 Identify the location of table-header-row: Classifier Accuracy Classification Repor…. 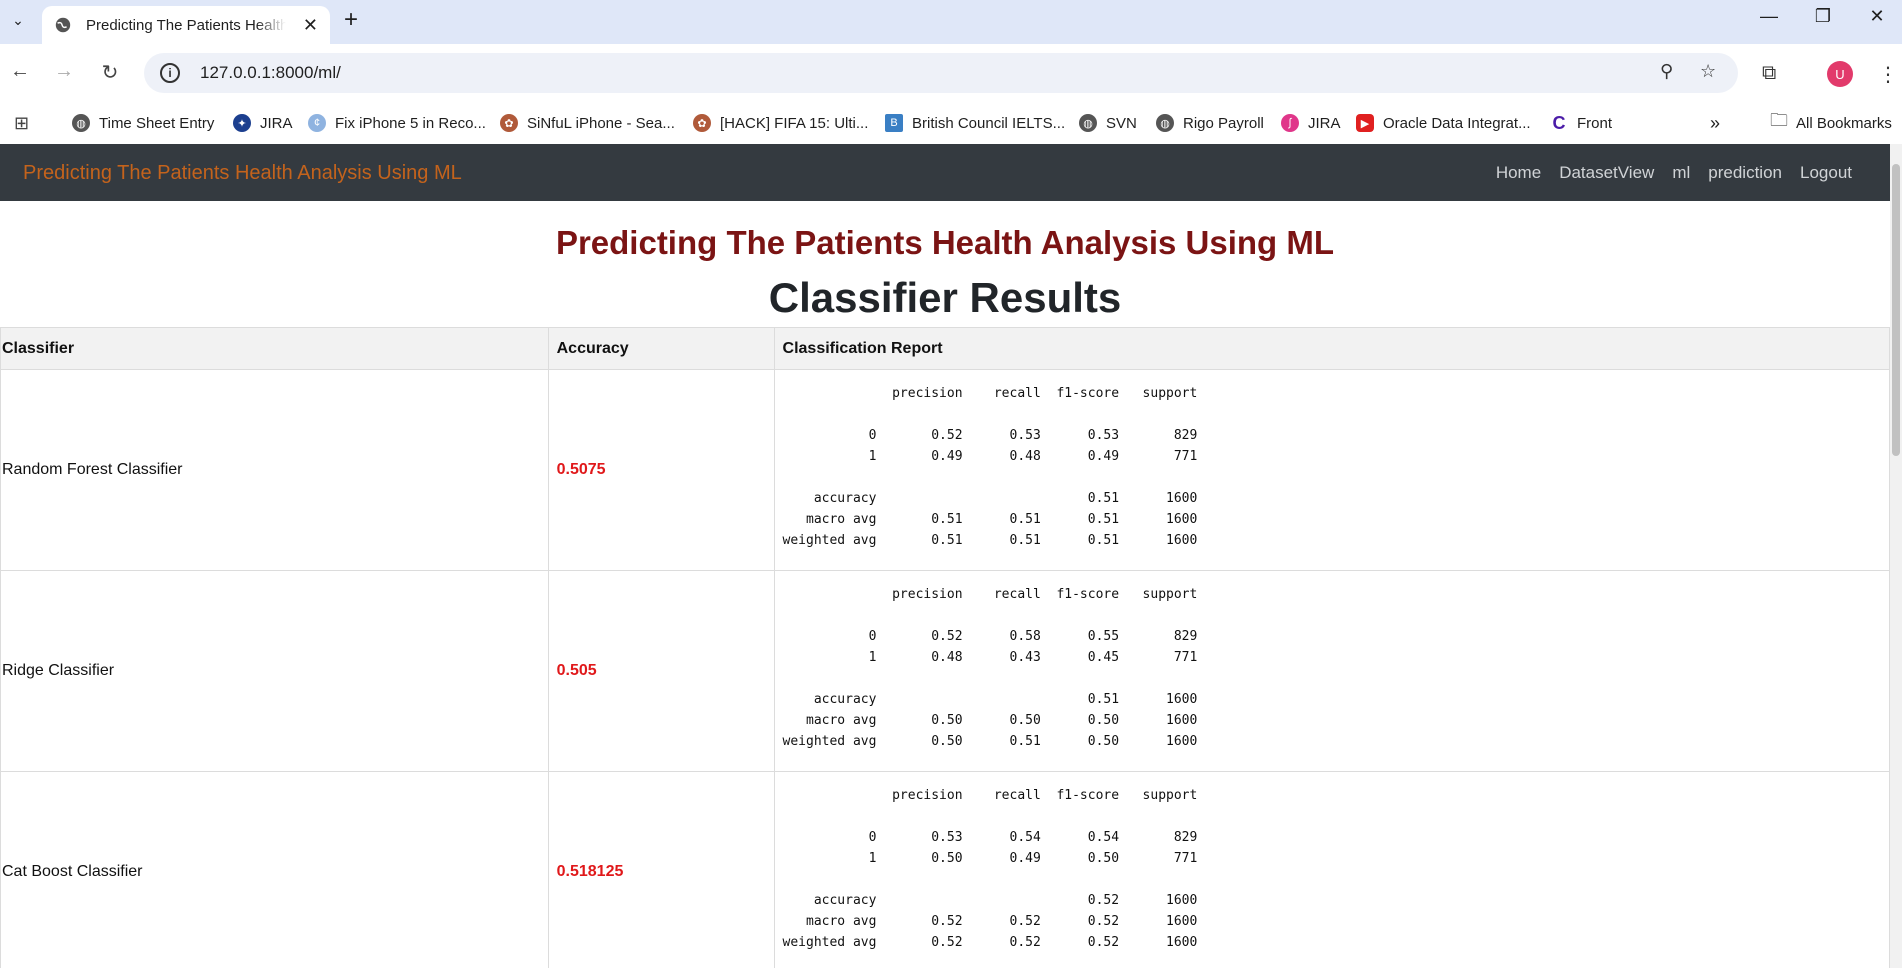
(945, 348).